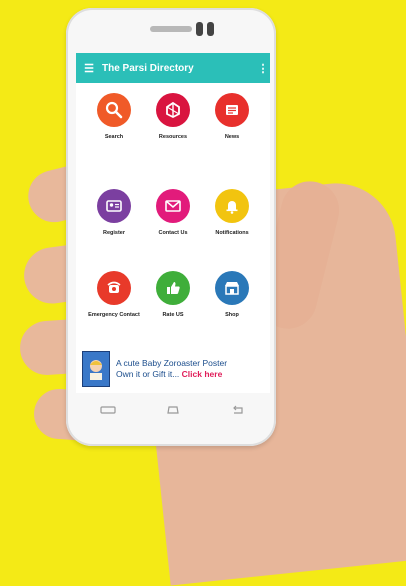  What do you see at coordinates (114, 137) in the screenshot?
I see `tile-label: Search` at bounding box center [114, 137].